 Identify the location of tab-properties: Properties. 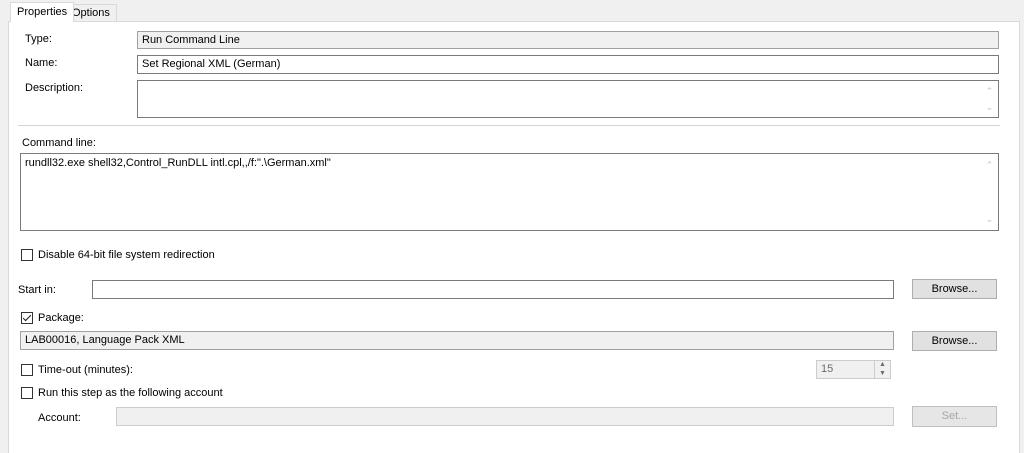
(42, 12).